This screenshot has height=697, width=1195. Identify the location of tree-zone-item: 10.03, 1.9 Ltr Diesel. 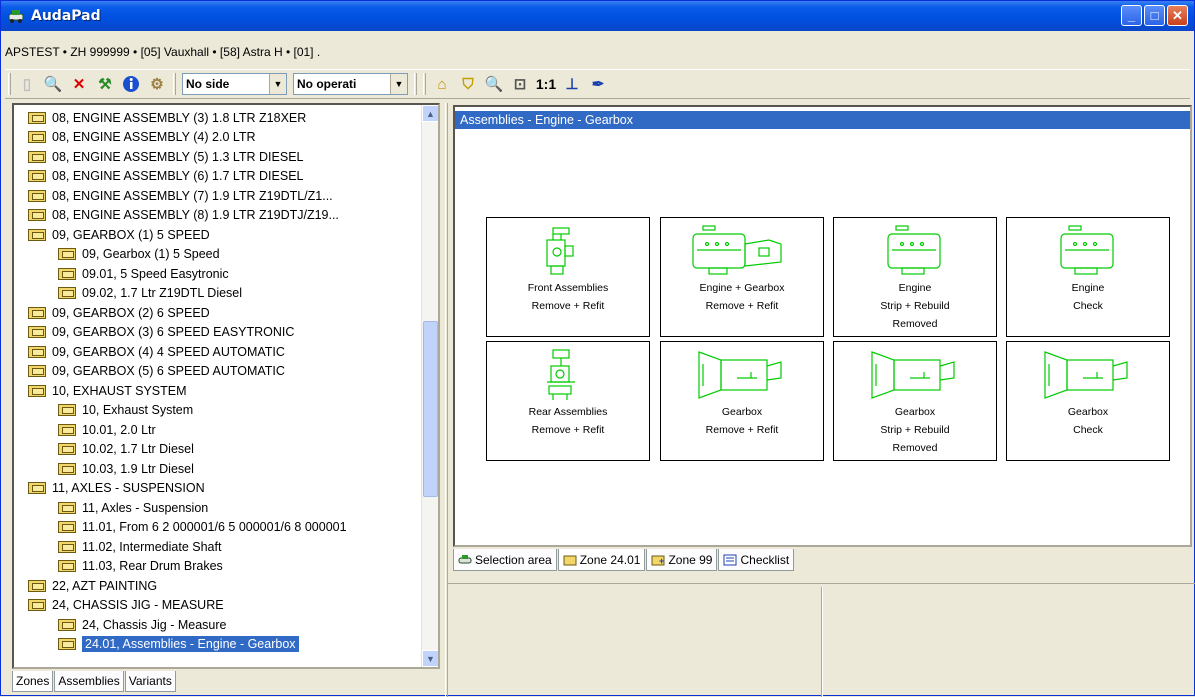
(218, 469).